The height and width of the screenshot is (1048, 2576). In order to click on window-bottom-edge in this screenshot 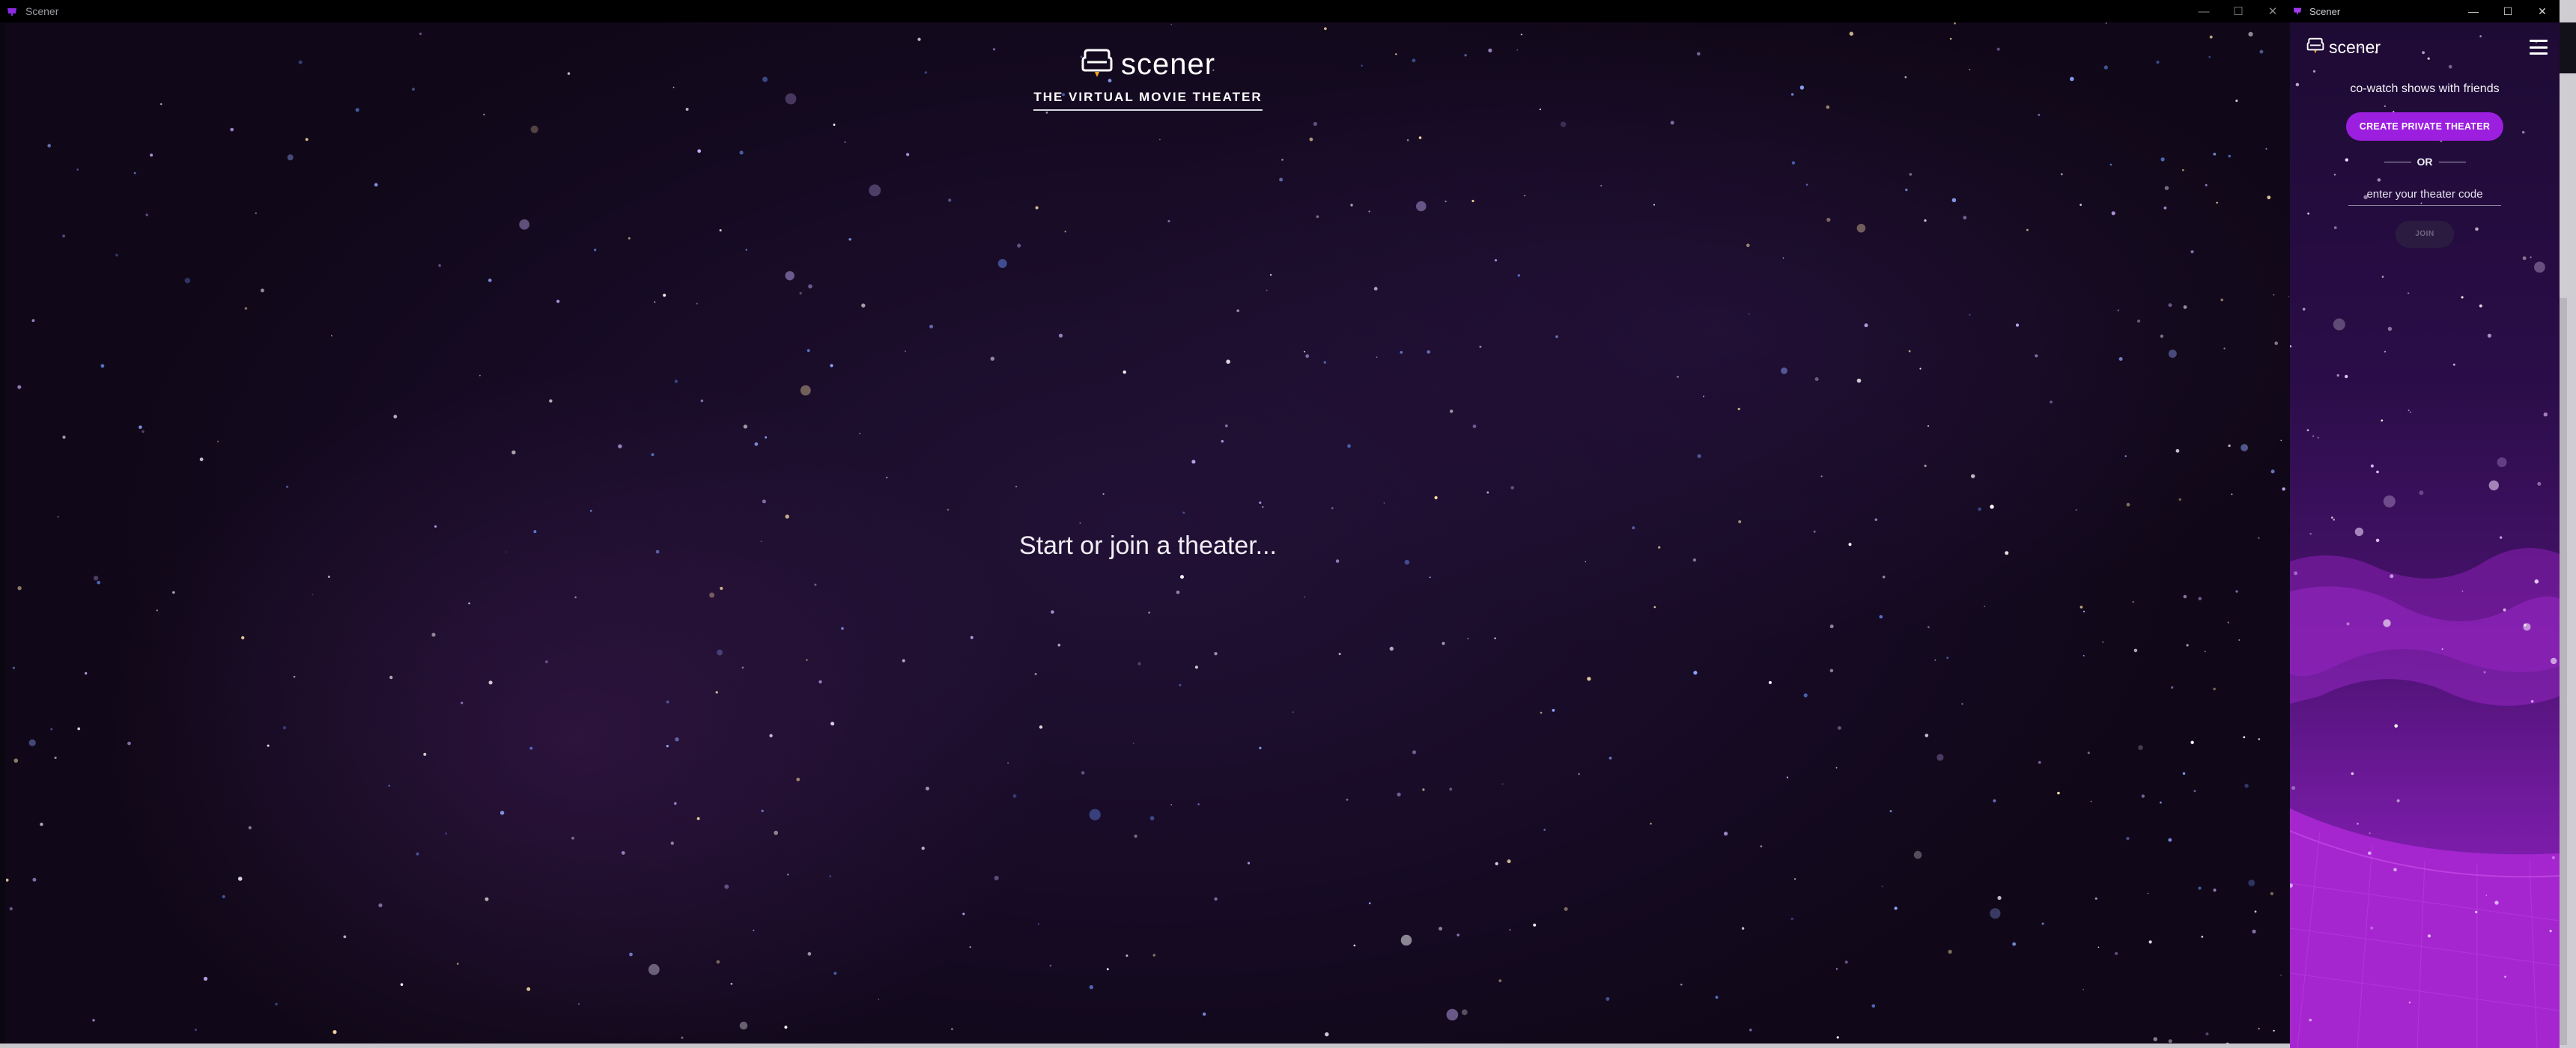, I will do `click(1145, 1046)`.